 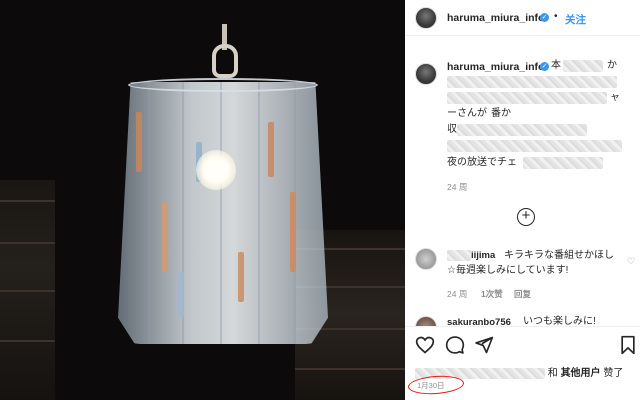 I want to click on header-username: haruma_miura_info, so click(x=495, y=18).